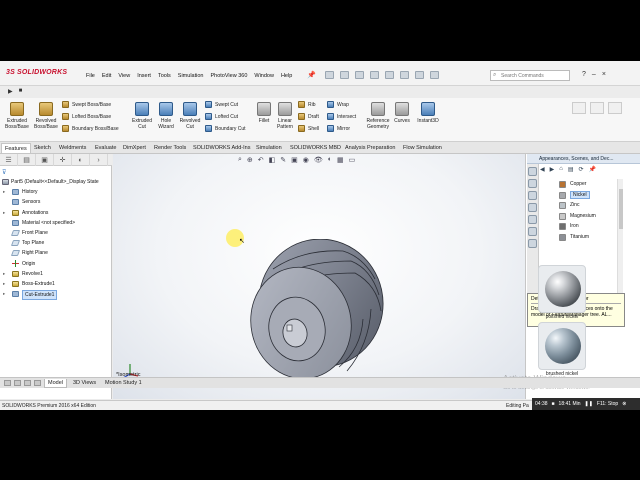 The image size is (640, 480). Describe the element at coordinates (90, 116) in the screenshot. I see `lofted-boss-button: Lofted Boss/Base` at that location.